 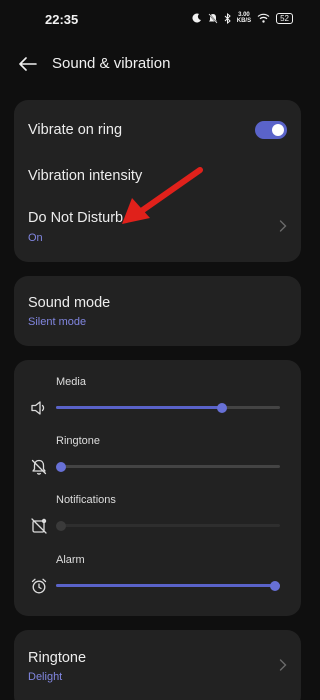 What do you see at coordinates (168, 525) in the screenshot?
I see `notifications-volume-slider` at bounding box center [168, 525].